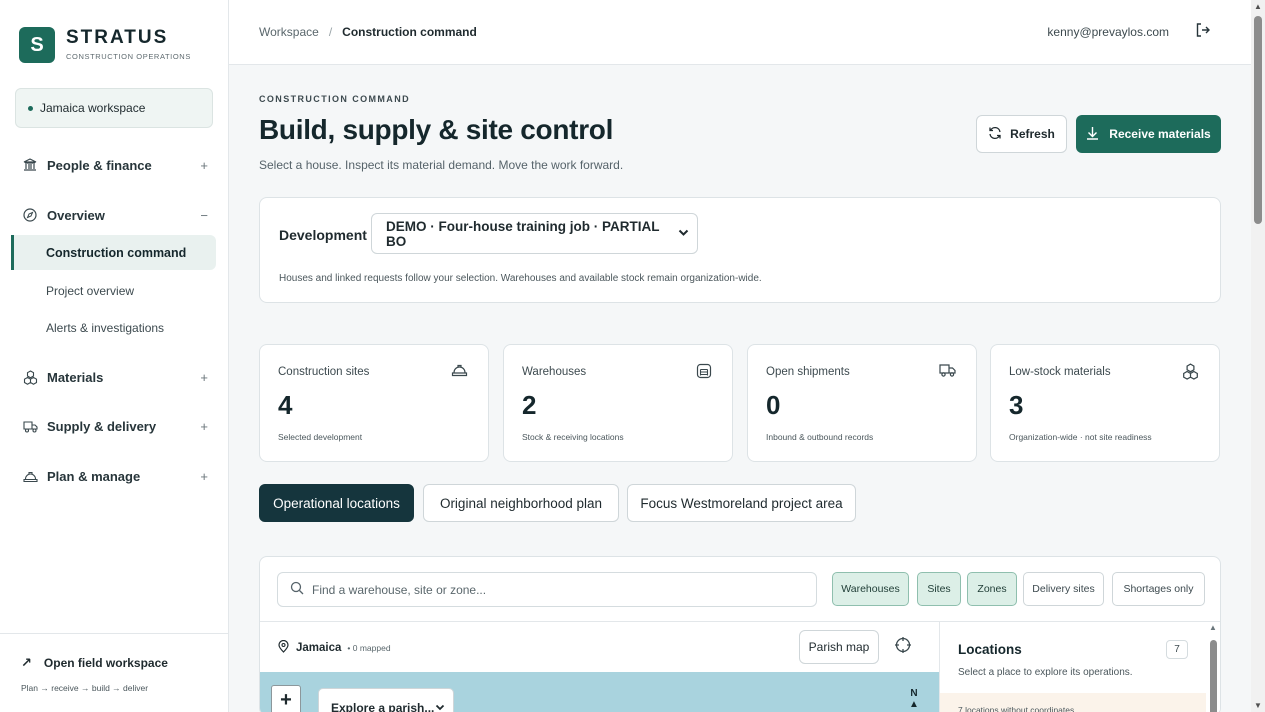 This screenshot has height=712, width=1265. What do you see at coordinates (600, 646) in the screenshot?
I see `map-toolbar: Jamaica • 0 mapped Parish map` at bounding box center [600, 646].